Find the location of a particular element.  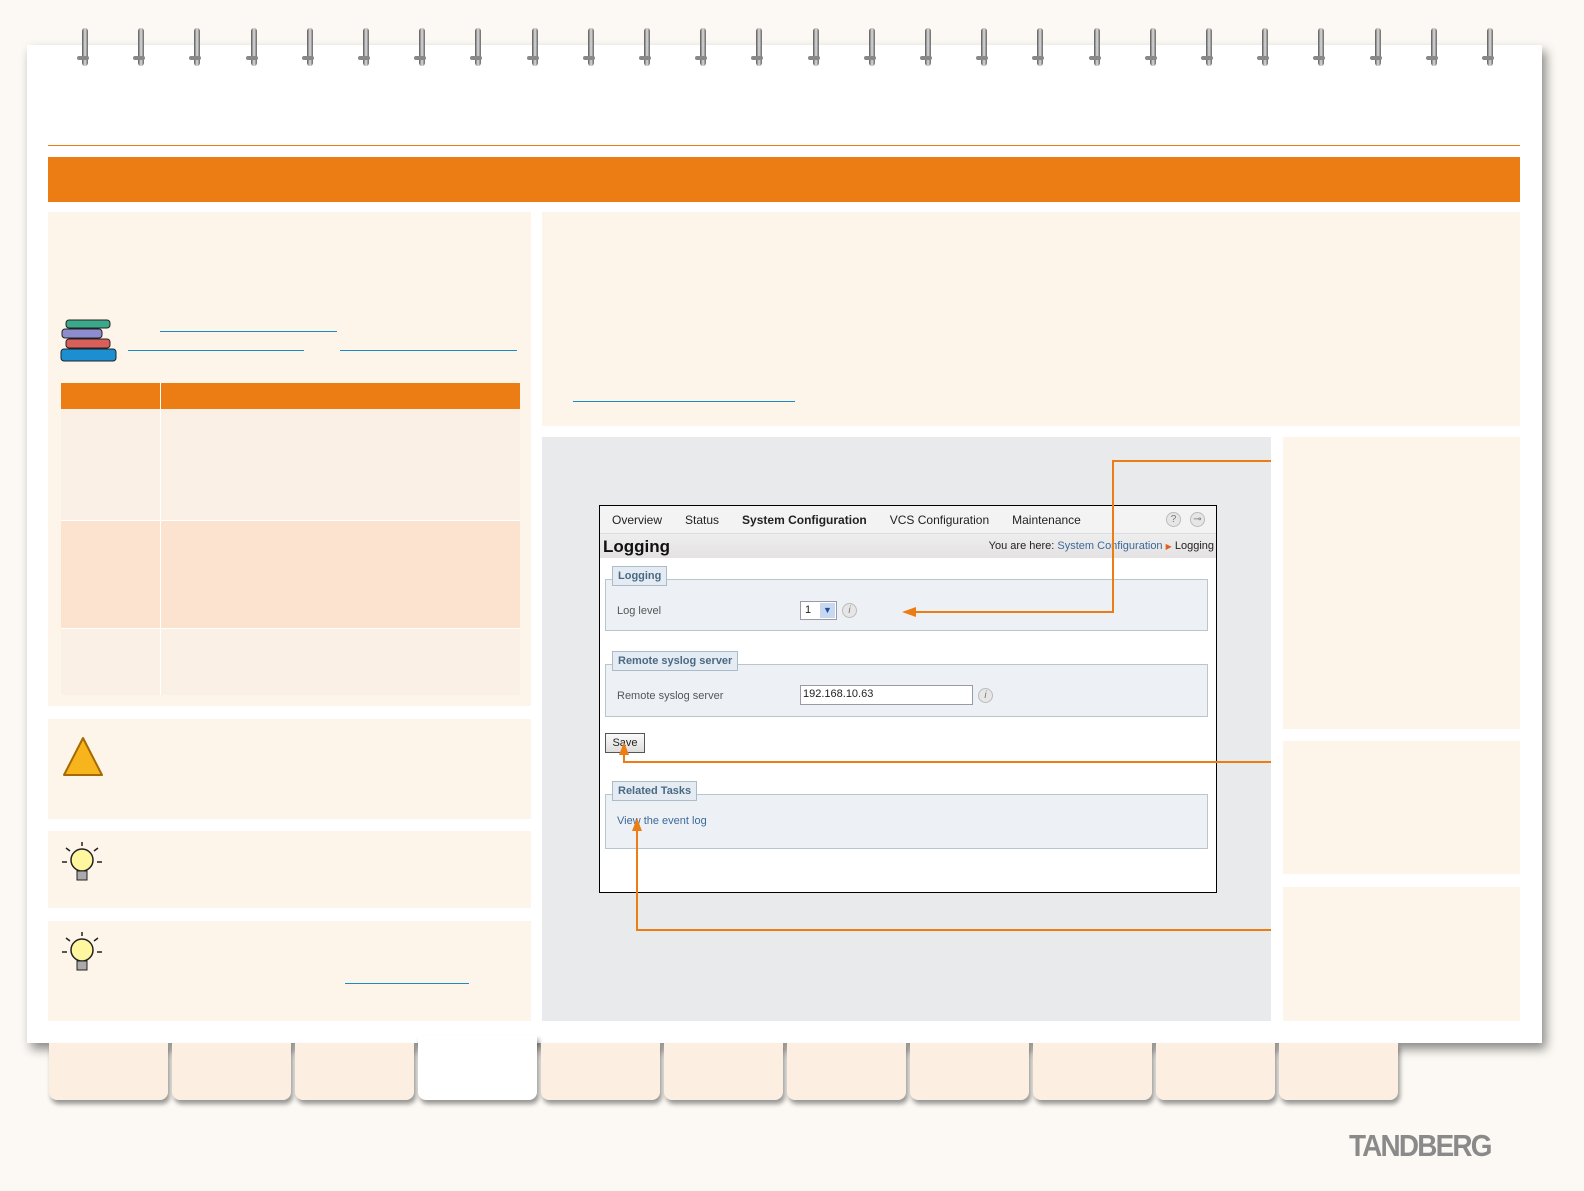

table-header is located at coordinates (290, 396).